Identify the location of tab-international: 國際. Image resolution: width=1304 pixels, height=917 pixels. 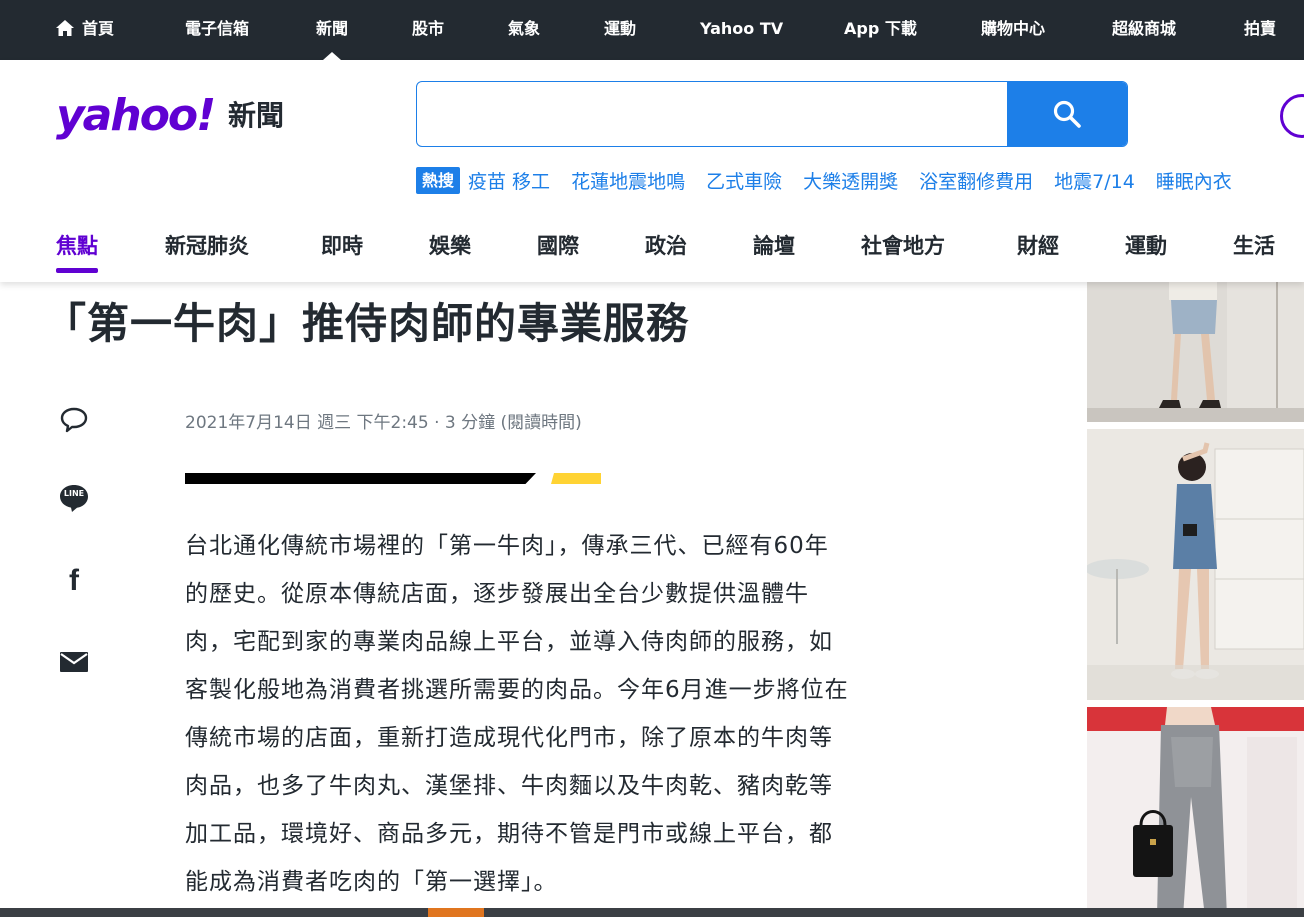
(558, 255).